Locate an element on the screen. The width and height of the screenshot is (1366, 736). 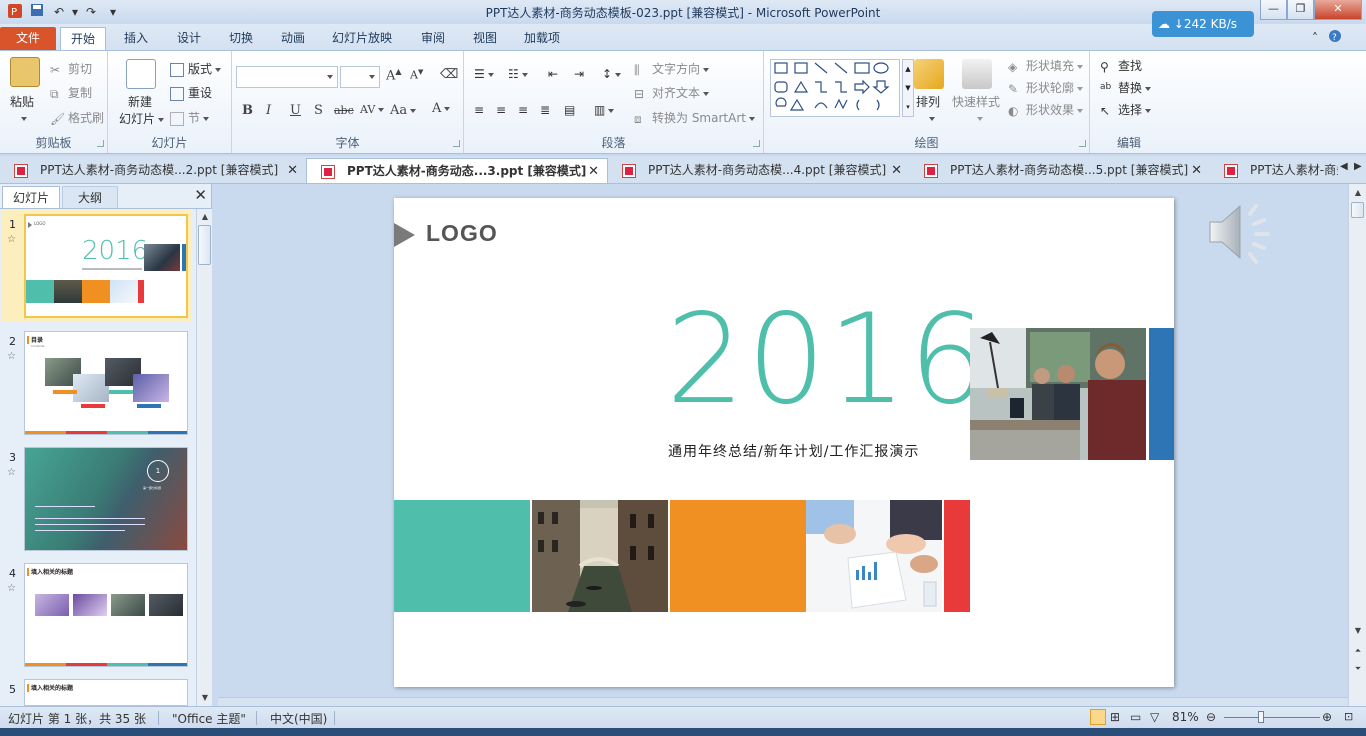
cut-button: ✂ 剪切 is located at coordinates (71, 68).